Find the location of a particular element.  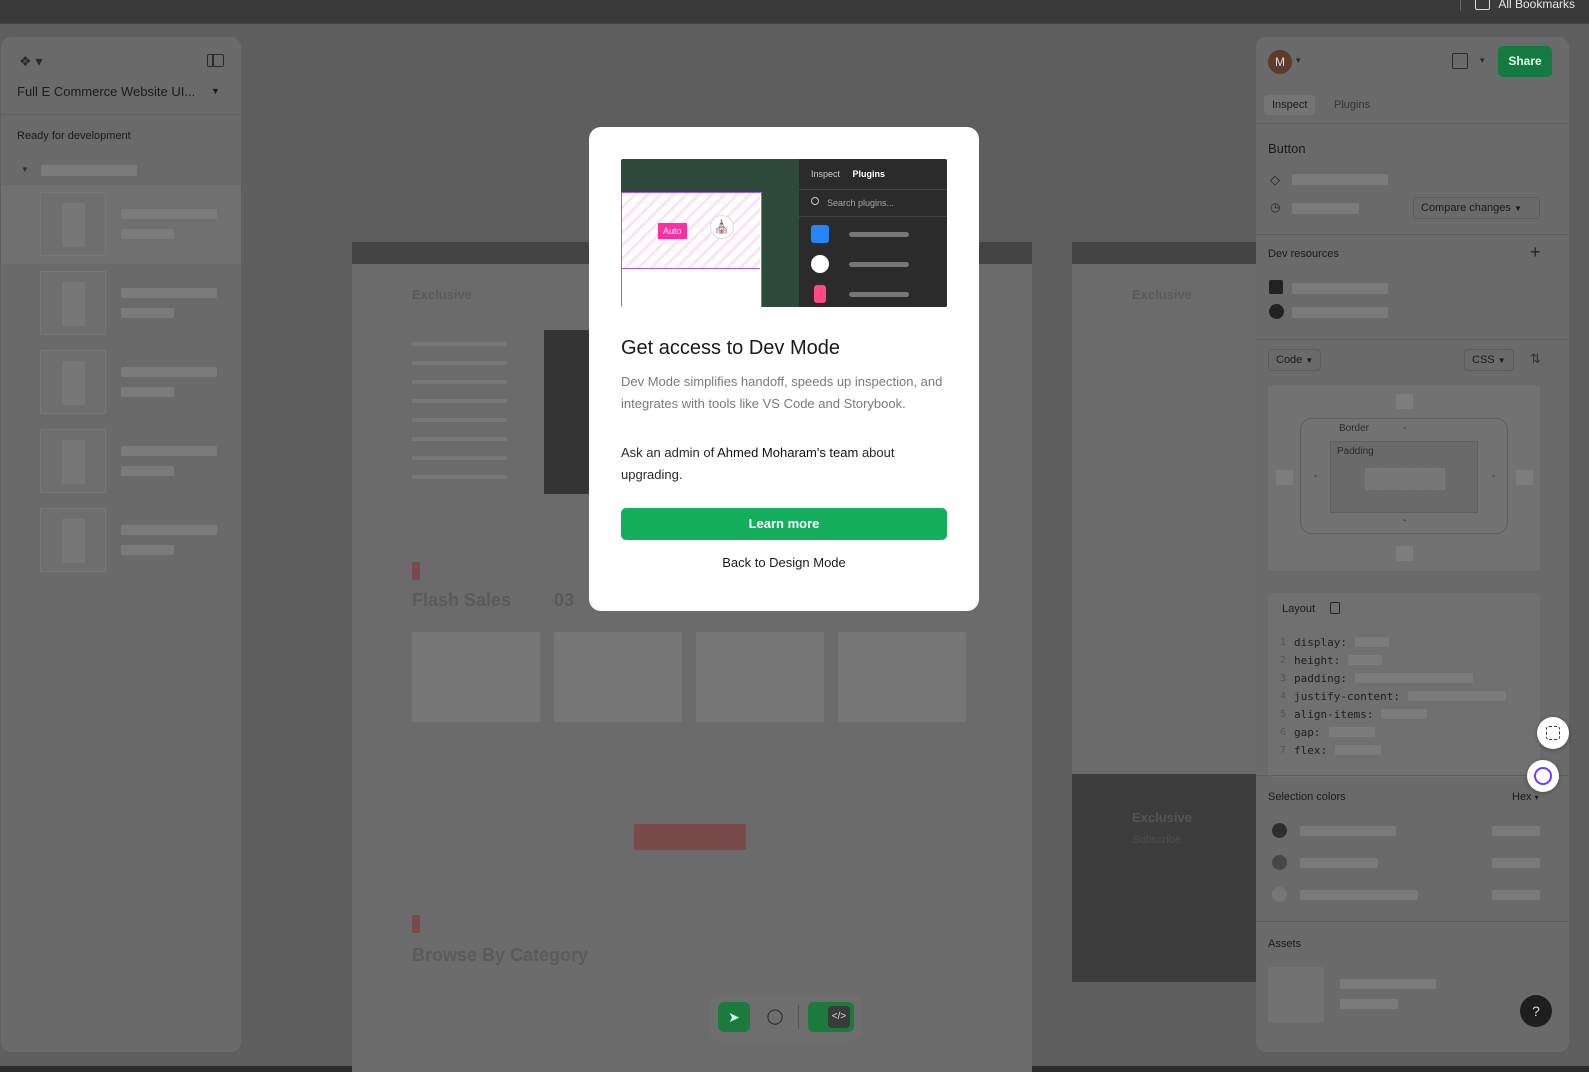

team-name: Ahmed Moharam's team is located at coordinates (788, 452).